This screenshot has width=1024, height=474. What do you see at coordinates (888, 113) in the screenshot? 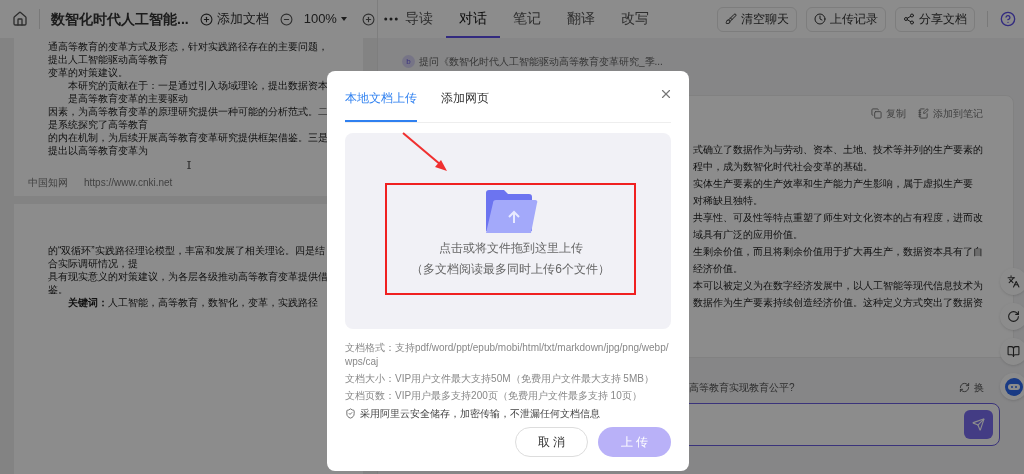
I see `answer-action: 复制` at bounding box center [888, 113].